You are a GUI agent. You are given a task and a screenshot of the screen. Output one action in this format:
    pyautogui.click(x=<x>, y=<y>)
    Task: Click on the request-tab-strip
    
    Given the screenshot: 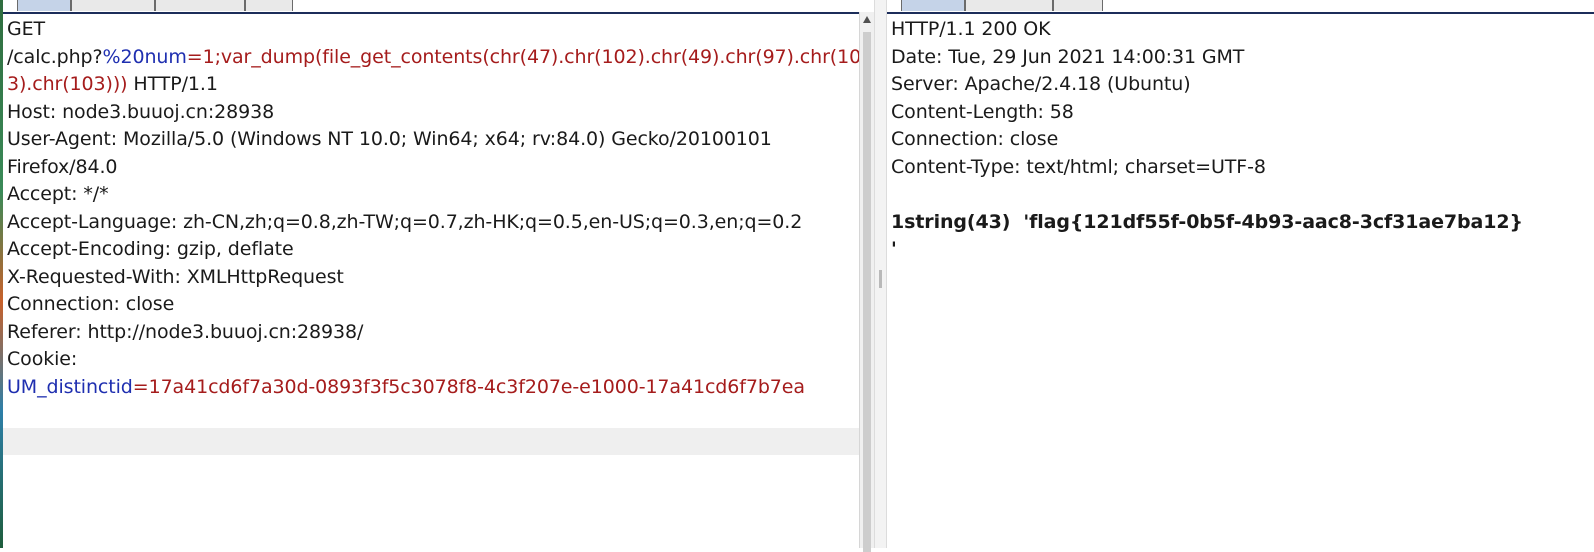 What is the action you would take?
    pyautogui.click(x=431, y=7)
    